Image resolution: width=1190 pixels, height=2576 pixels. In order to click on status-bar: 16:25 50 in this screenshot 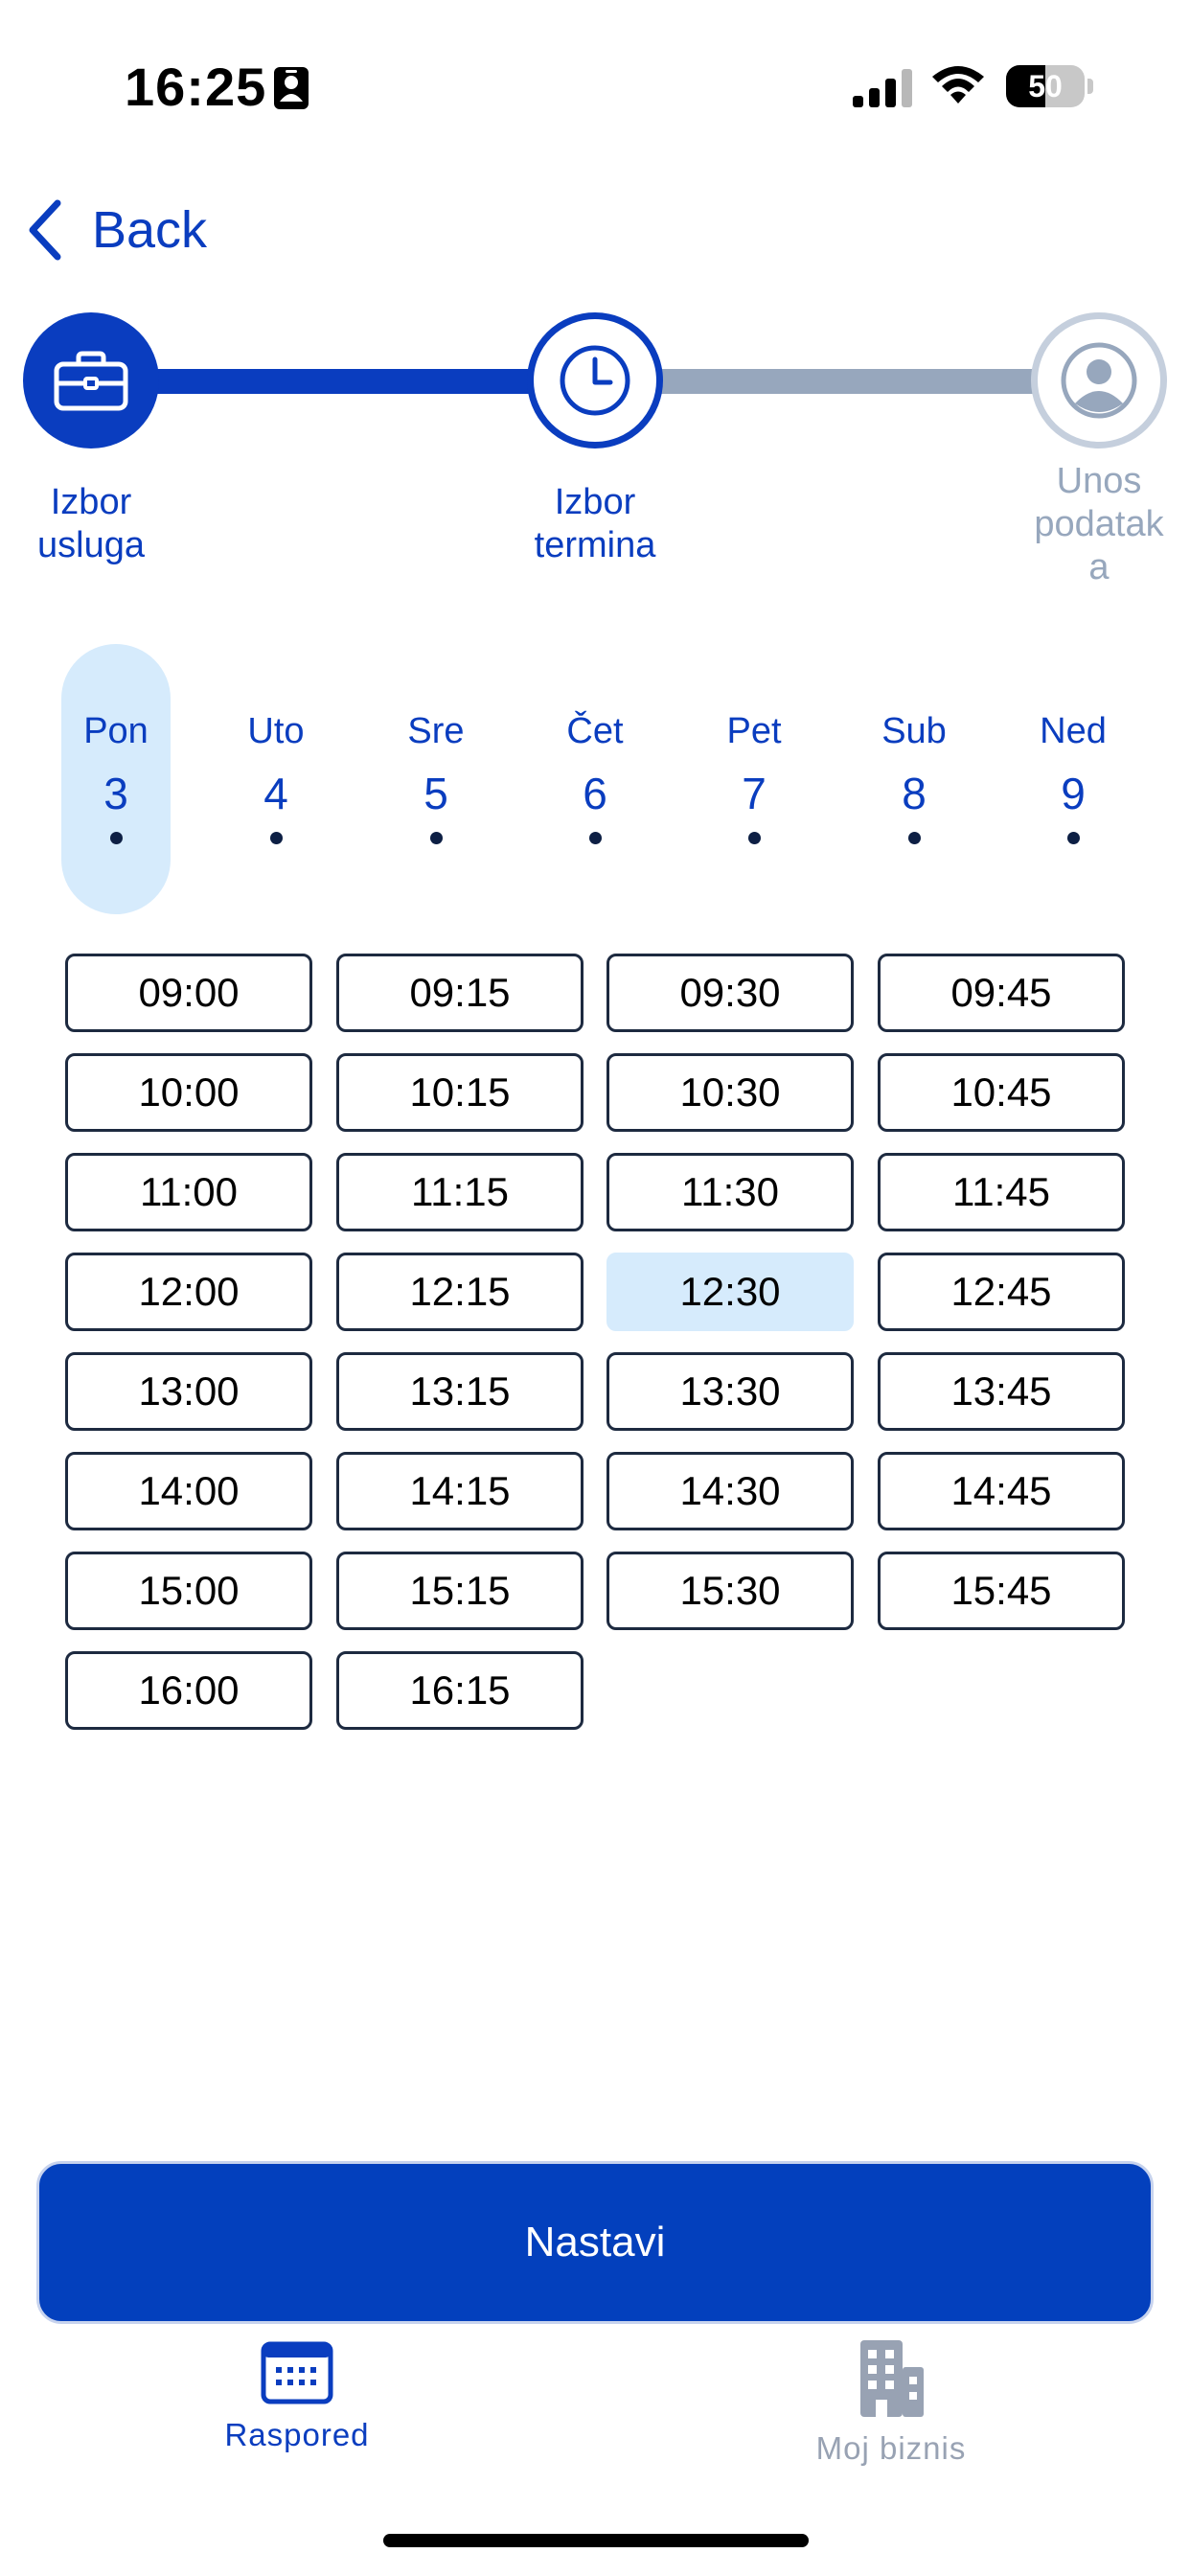, I will do `click(595, 86)`.